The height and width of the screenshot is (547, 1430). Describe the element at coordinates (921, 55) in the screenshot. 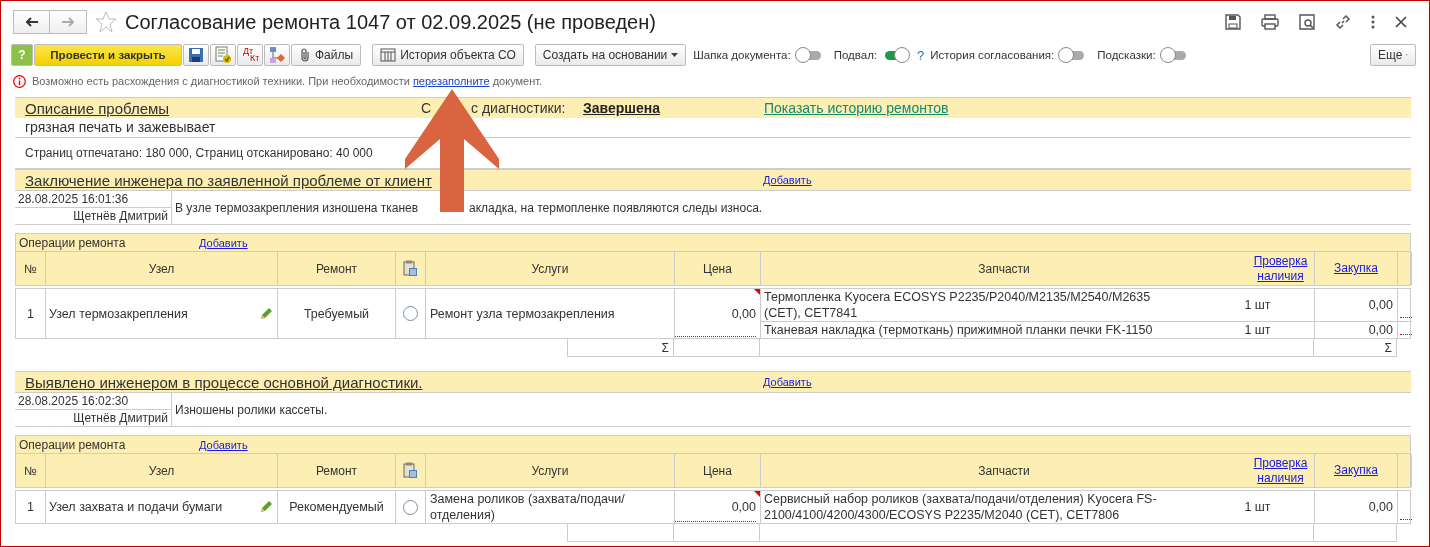

I see `help-link: ?` at that location.